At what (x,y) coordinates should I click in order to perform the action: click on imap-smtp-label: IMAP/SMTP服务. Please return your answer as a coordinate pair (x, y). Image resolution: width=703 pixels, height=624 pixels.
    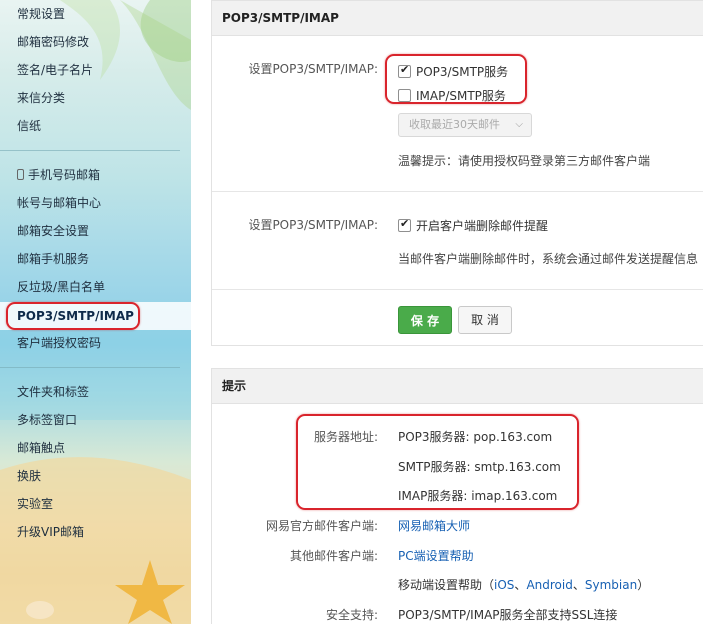
    Looking at the image, I should click on (461, 96).